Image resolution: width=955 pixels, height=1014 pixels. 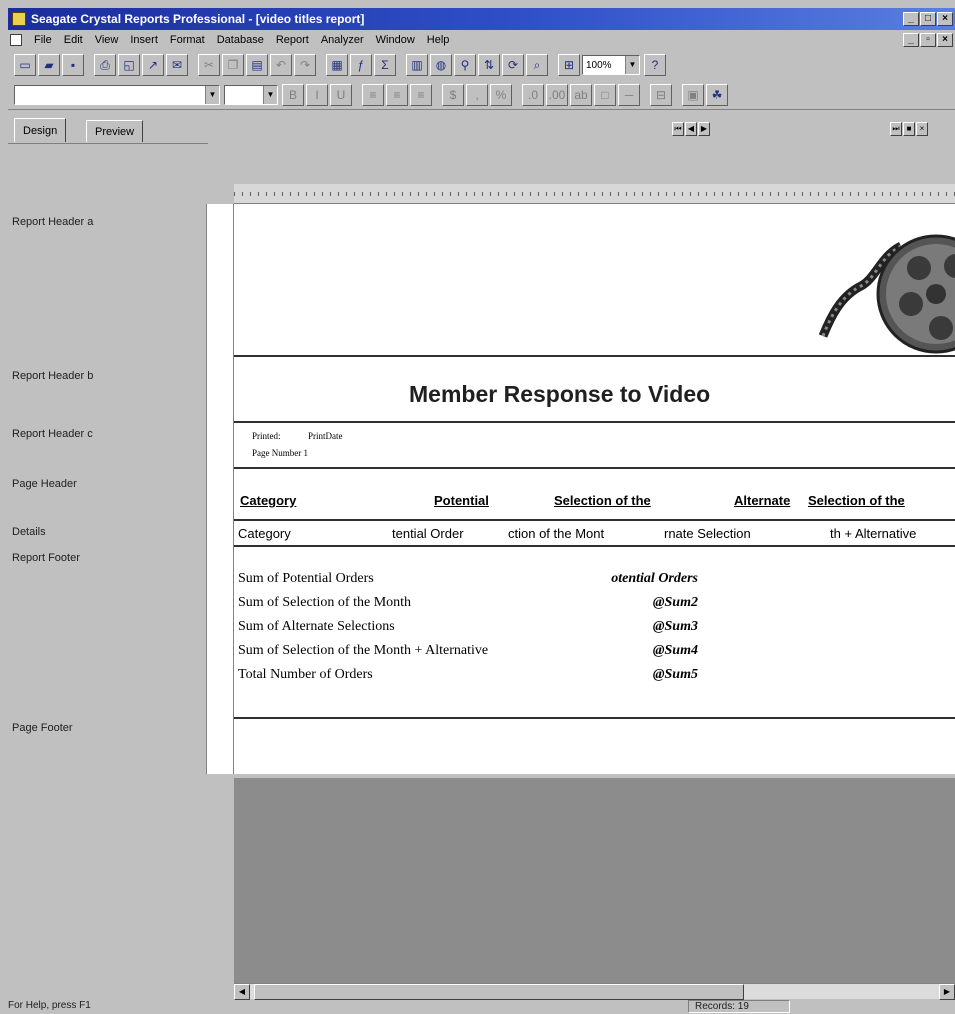 I want to click on scroll-thumb, so click(x=499, y=992).